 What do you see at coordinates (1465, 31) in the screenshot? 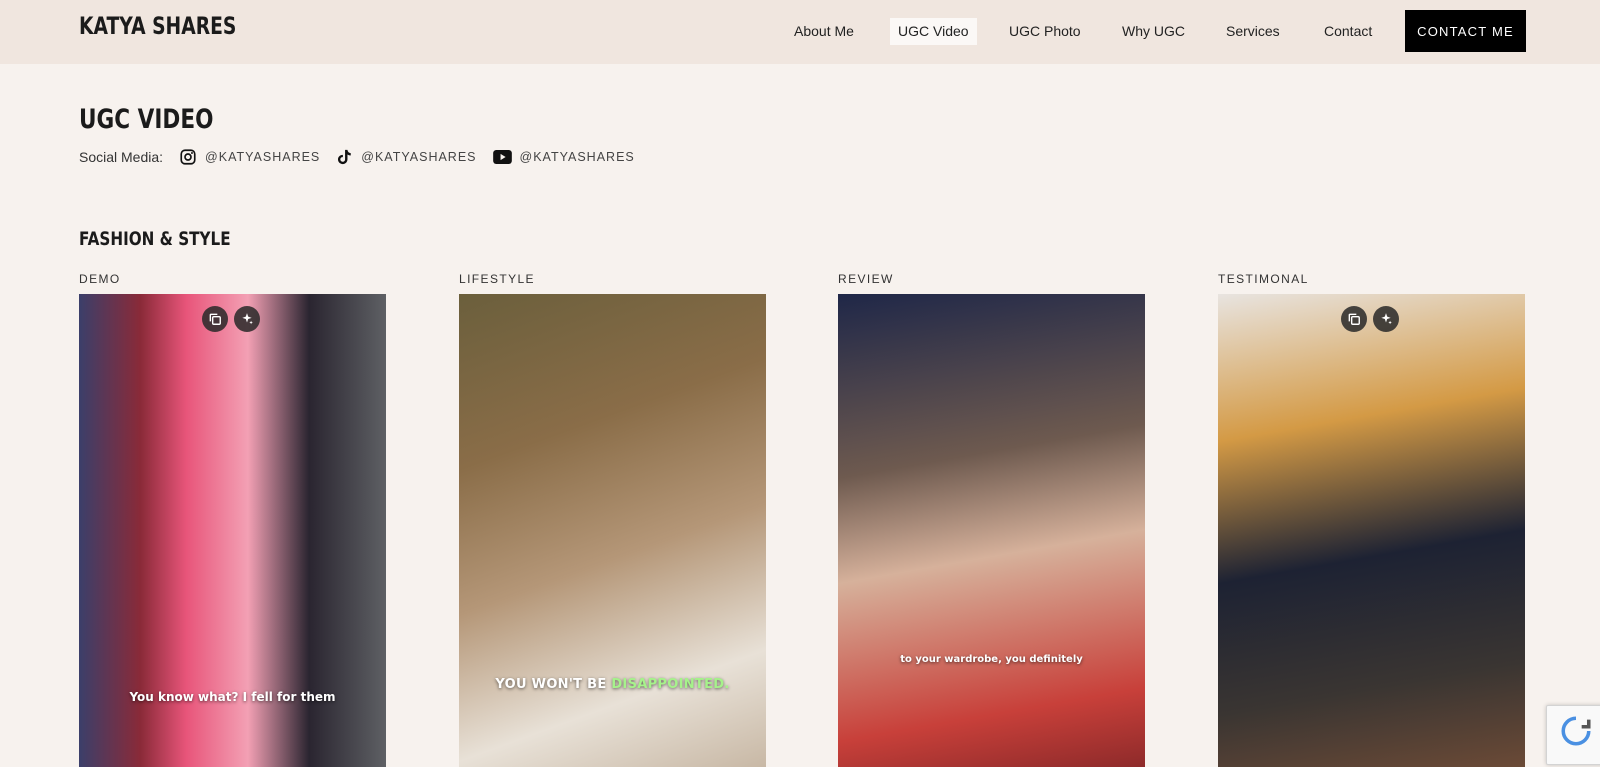
I see `contact-me-button: CONTACT ME` at bounding box center [1465, 31].